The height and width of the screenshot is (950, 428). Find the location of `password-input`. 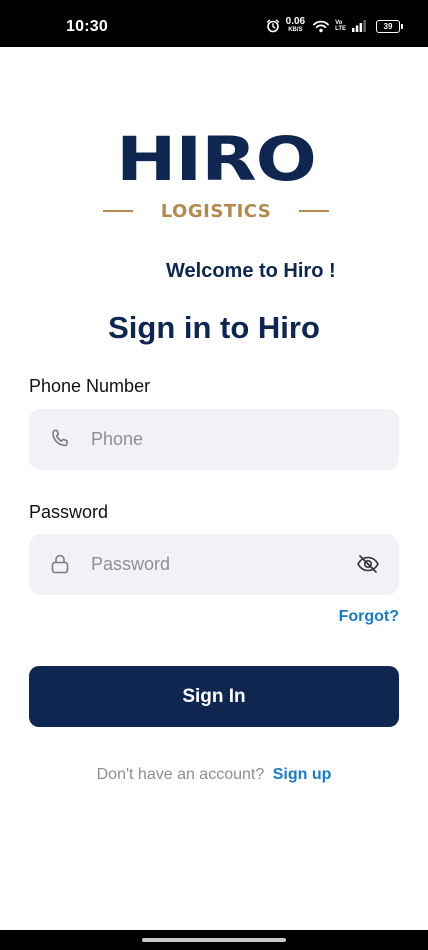

password-input is located at coordinates (221, 564).